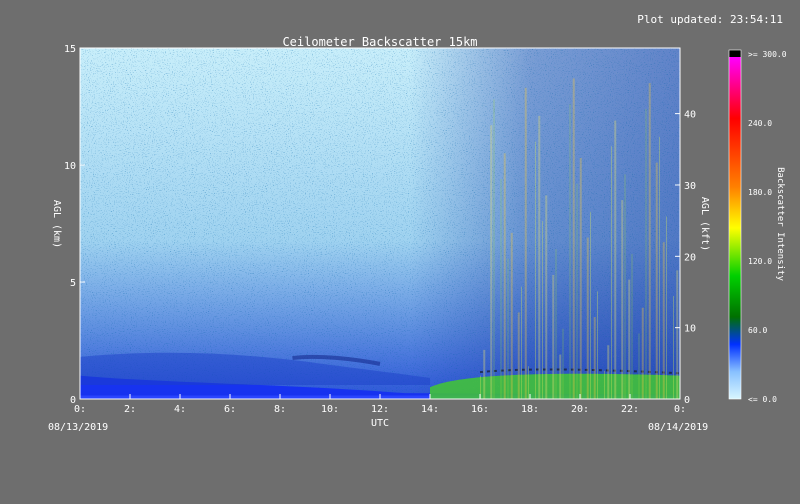  I want to click on colorbar-label: Backscatter Intensity, so click(780, 224).